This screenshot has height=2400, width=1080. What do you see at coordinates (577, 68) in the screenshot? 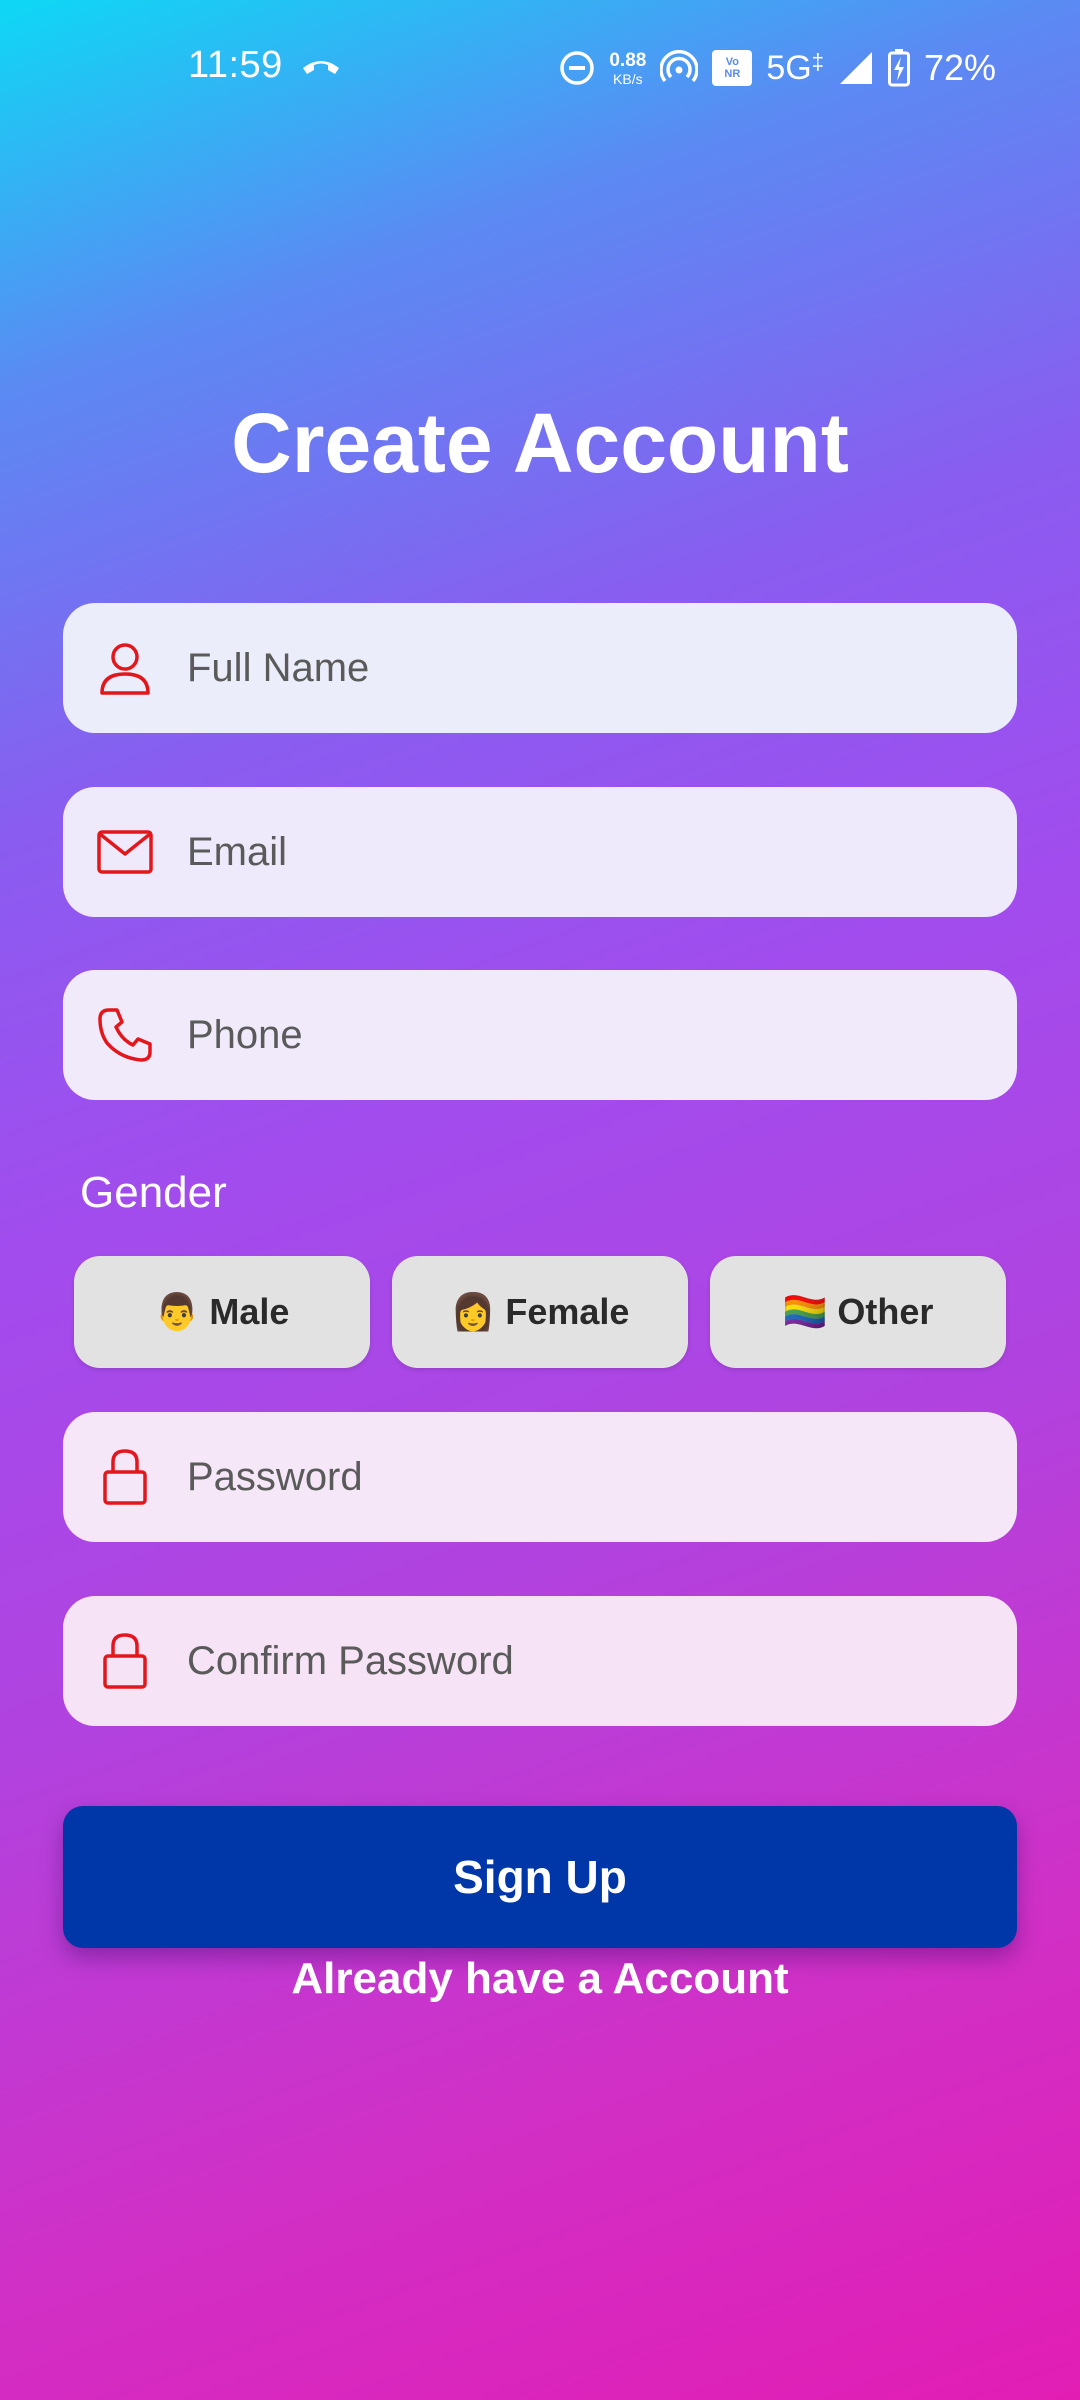
I see `do-not-disturb-icon` at bounding box center [577, 68].